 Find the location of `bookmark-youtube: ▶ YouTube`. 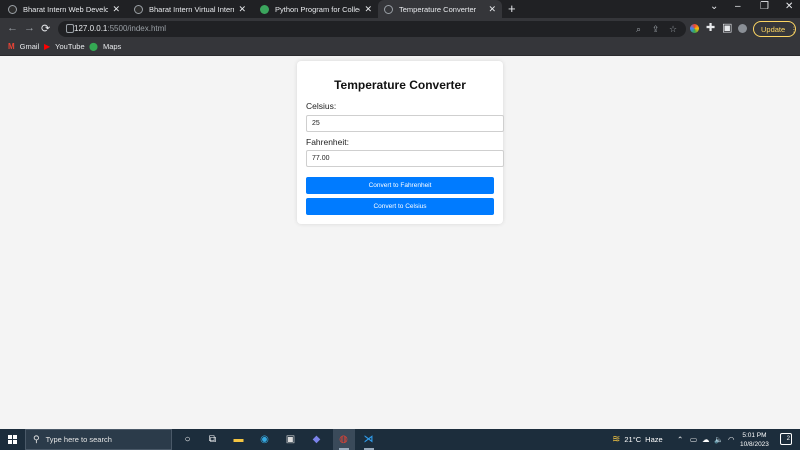

bookmark-youtube: ▶ YouTube is located at coordinates (64, 46).